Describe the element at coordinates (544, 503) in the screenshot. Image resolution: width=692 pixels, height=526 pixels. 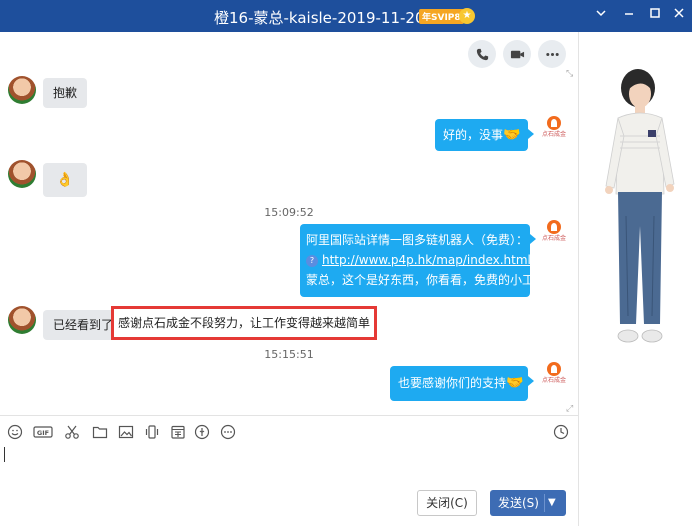
I see `send-button-divider` at that location.